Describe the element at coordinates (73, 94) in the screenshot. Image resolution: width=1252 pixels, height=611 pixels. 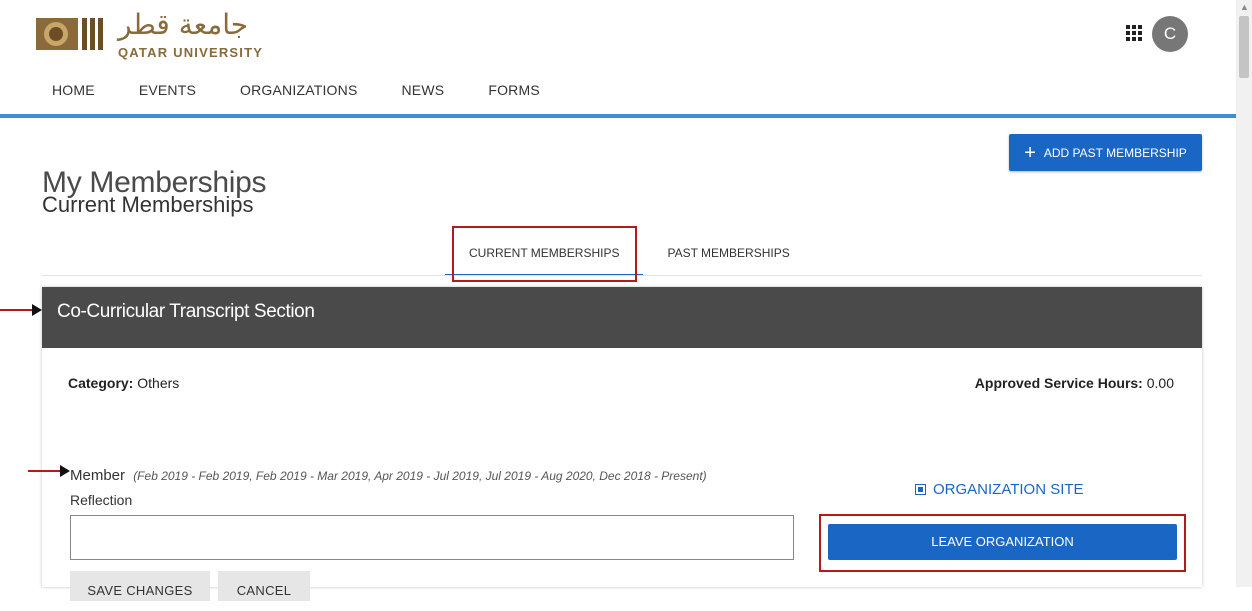
I see `nav-item-home: HOME` at that location.